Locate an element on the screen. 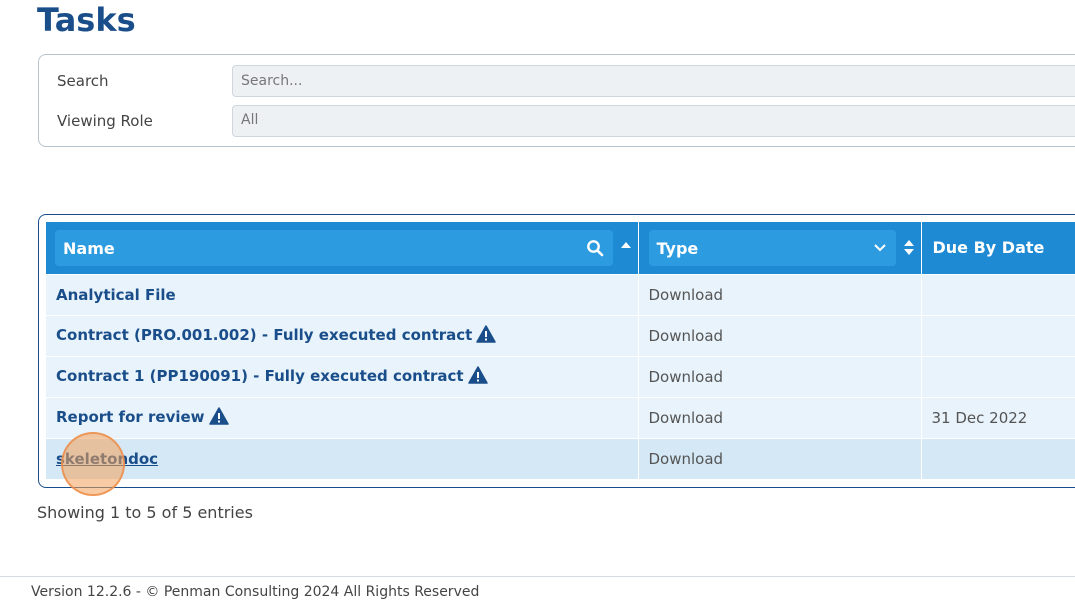 This screenshot has height=601, width=1075. column-header-name: Name is located at coordinates (342, 248).